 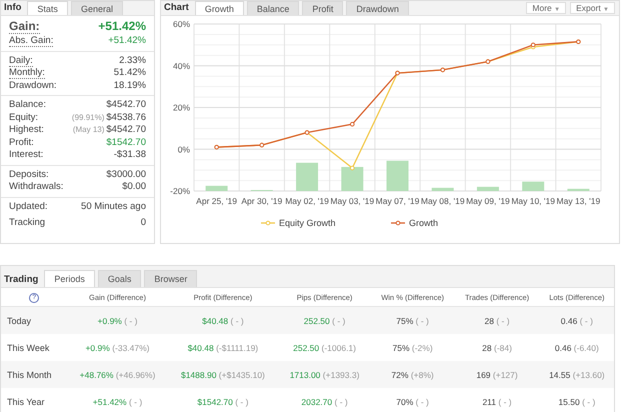 What do you see at coordinates (126, 142) in the screenshot?
I see `stat-value: $1542.70` at bounding box center [126, 142].